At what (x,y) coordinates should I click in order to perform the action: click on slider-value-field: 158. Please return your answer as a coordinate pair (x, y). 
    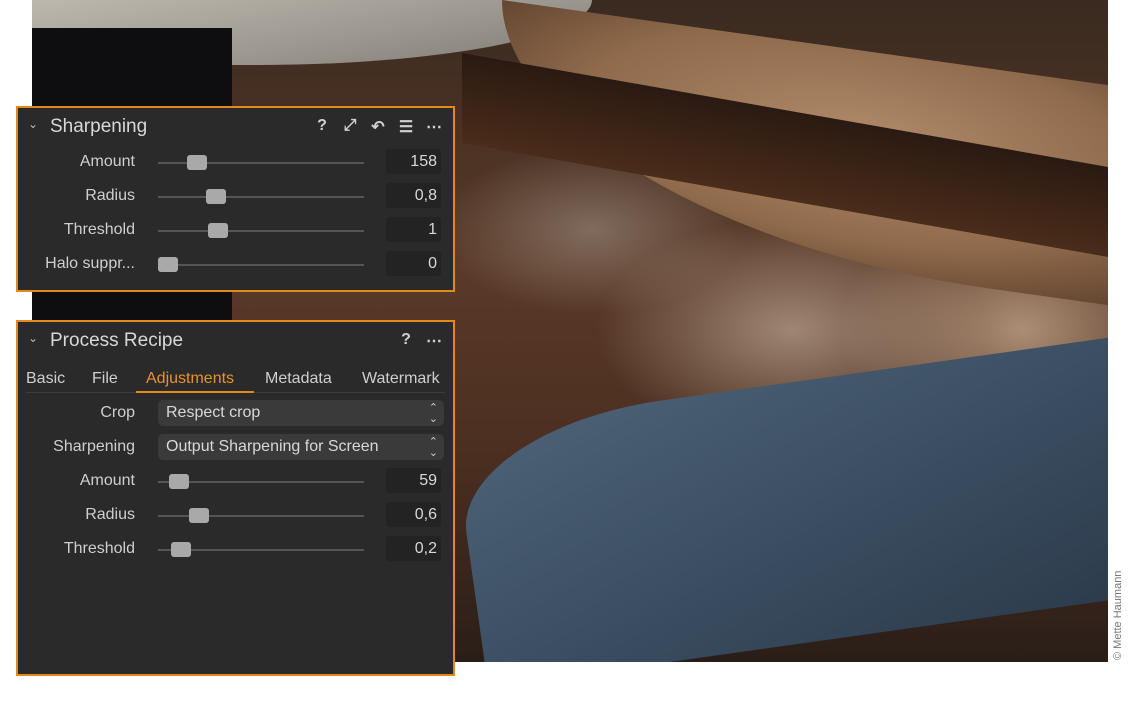
    Looking at the image, I should click on (413, 161).